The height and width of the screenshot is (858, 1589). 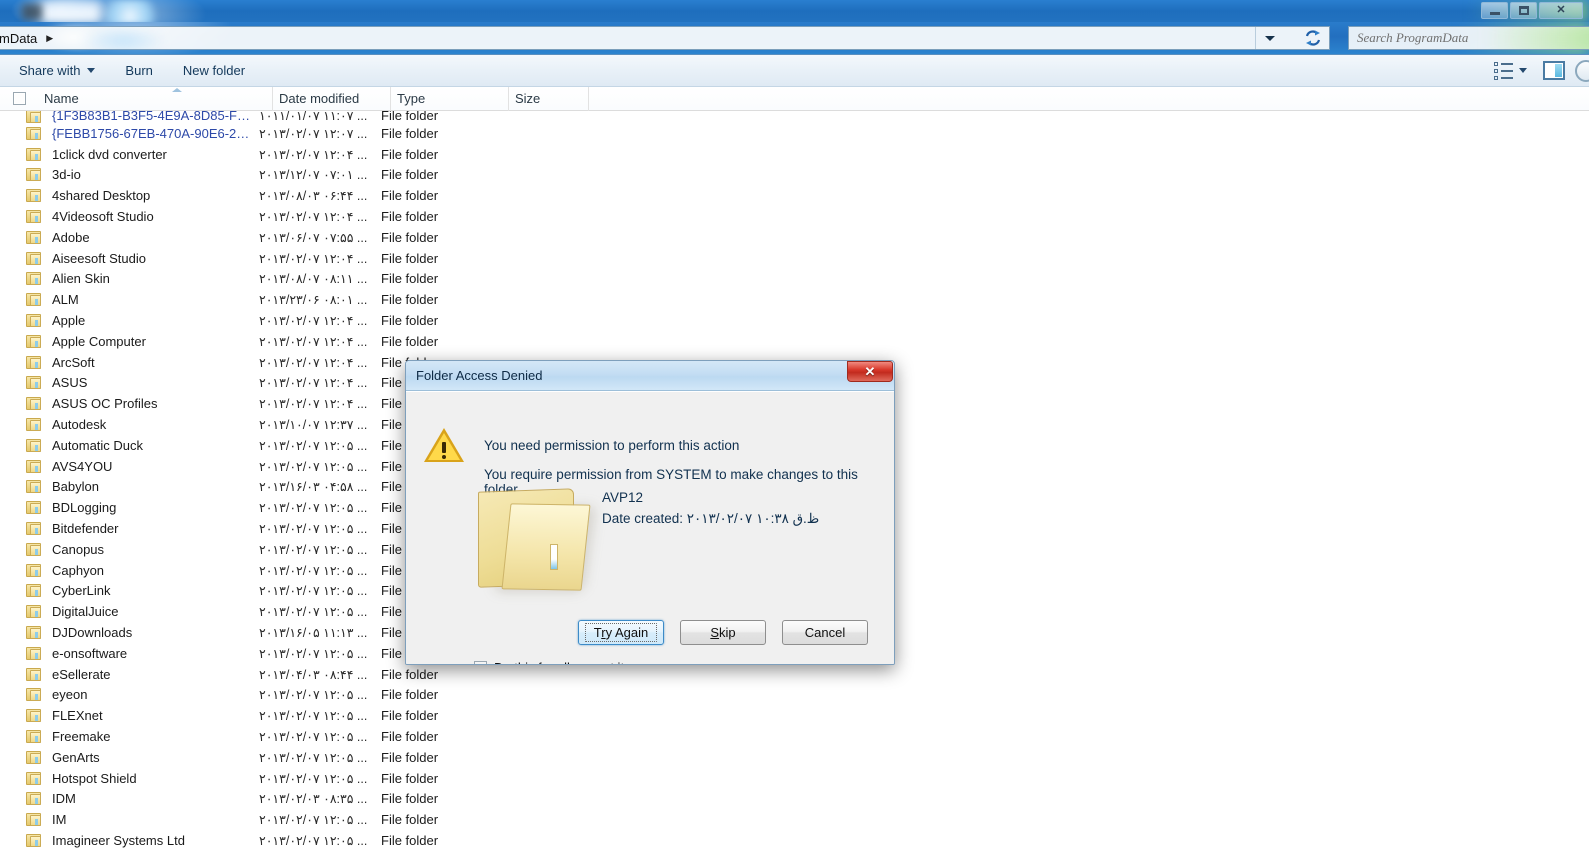 What do you see at coordinates (150, 424) in the screenshot?
I see `file-name-cell: Autodesk` at bounding box center [150, 424].